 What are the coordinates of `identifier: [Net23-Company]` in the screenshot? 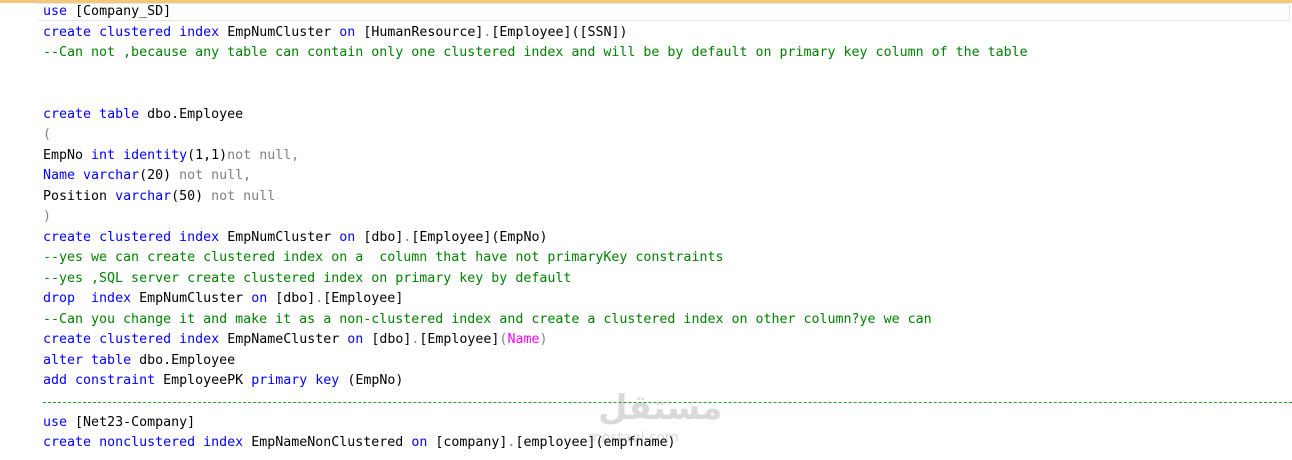 It's located at (135, 422).